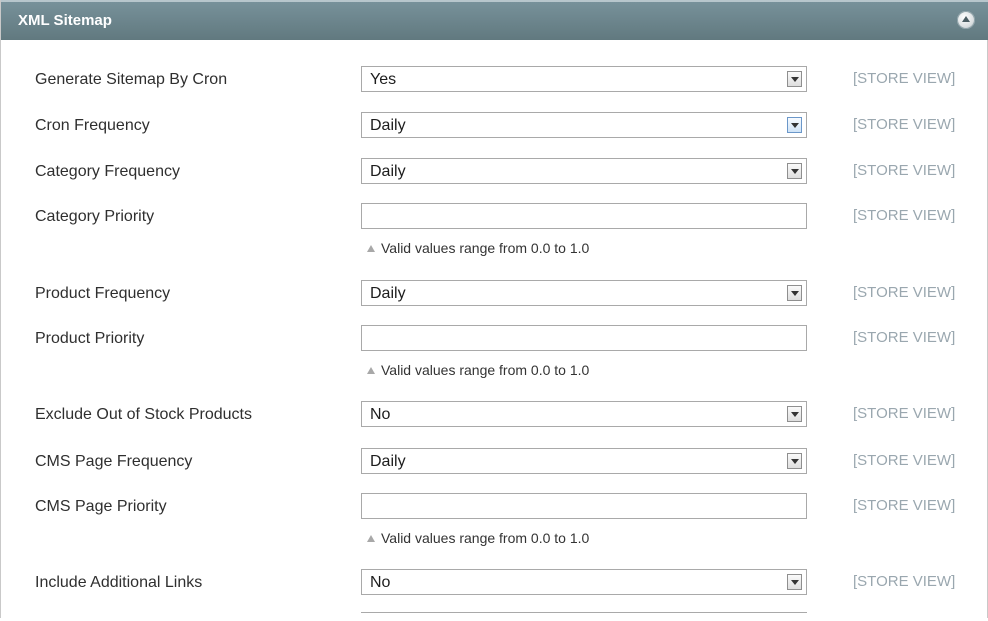 The width and height of the screenshot is (988, 621). I want to click on select-value: Yes, so click(383, 79).